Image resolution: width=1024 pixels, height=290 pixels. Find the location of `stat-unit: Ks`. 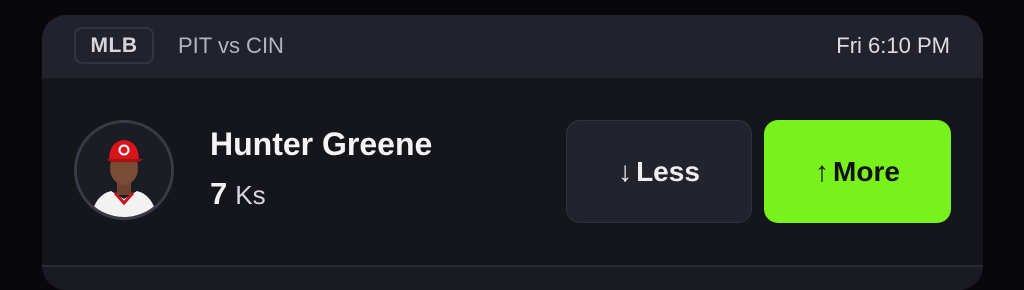

stat-unit: Ks is located at coordinates (250, 195).